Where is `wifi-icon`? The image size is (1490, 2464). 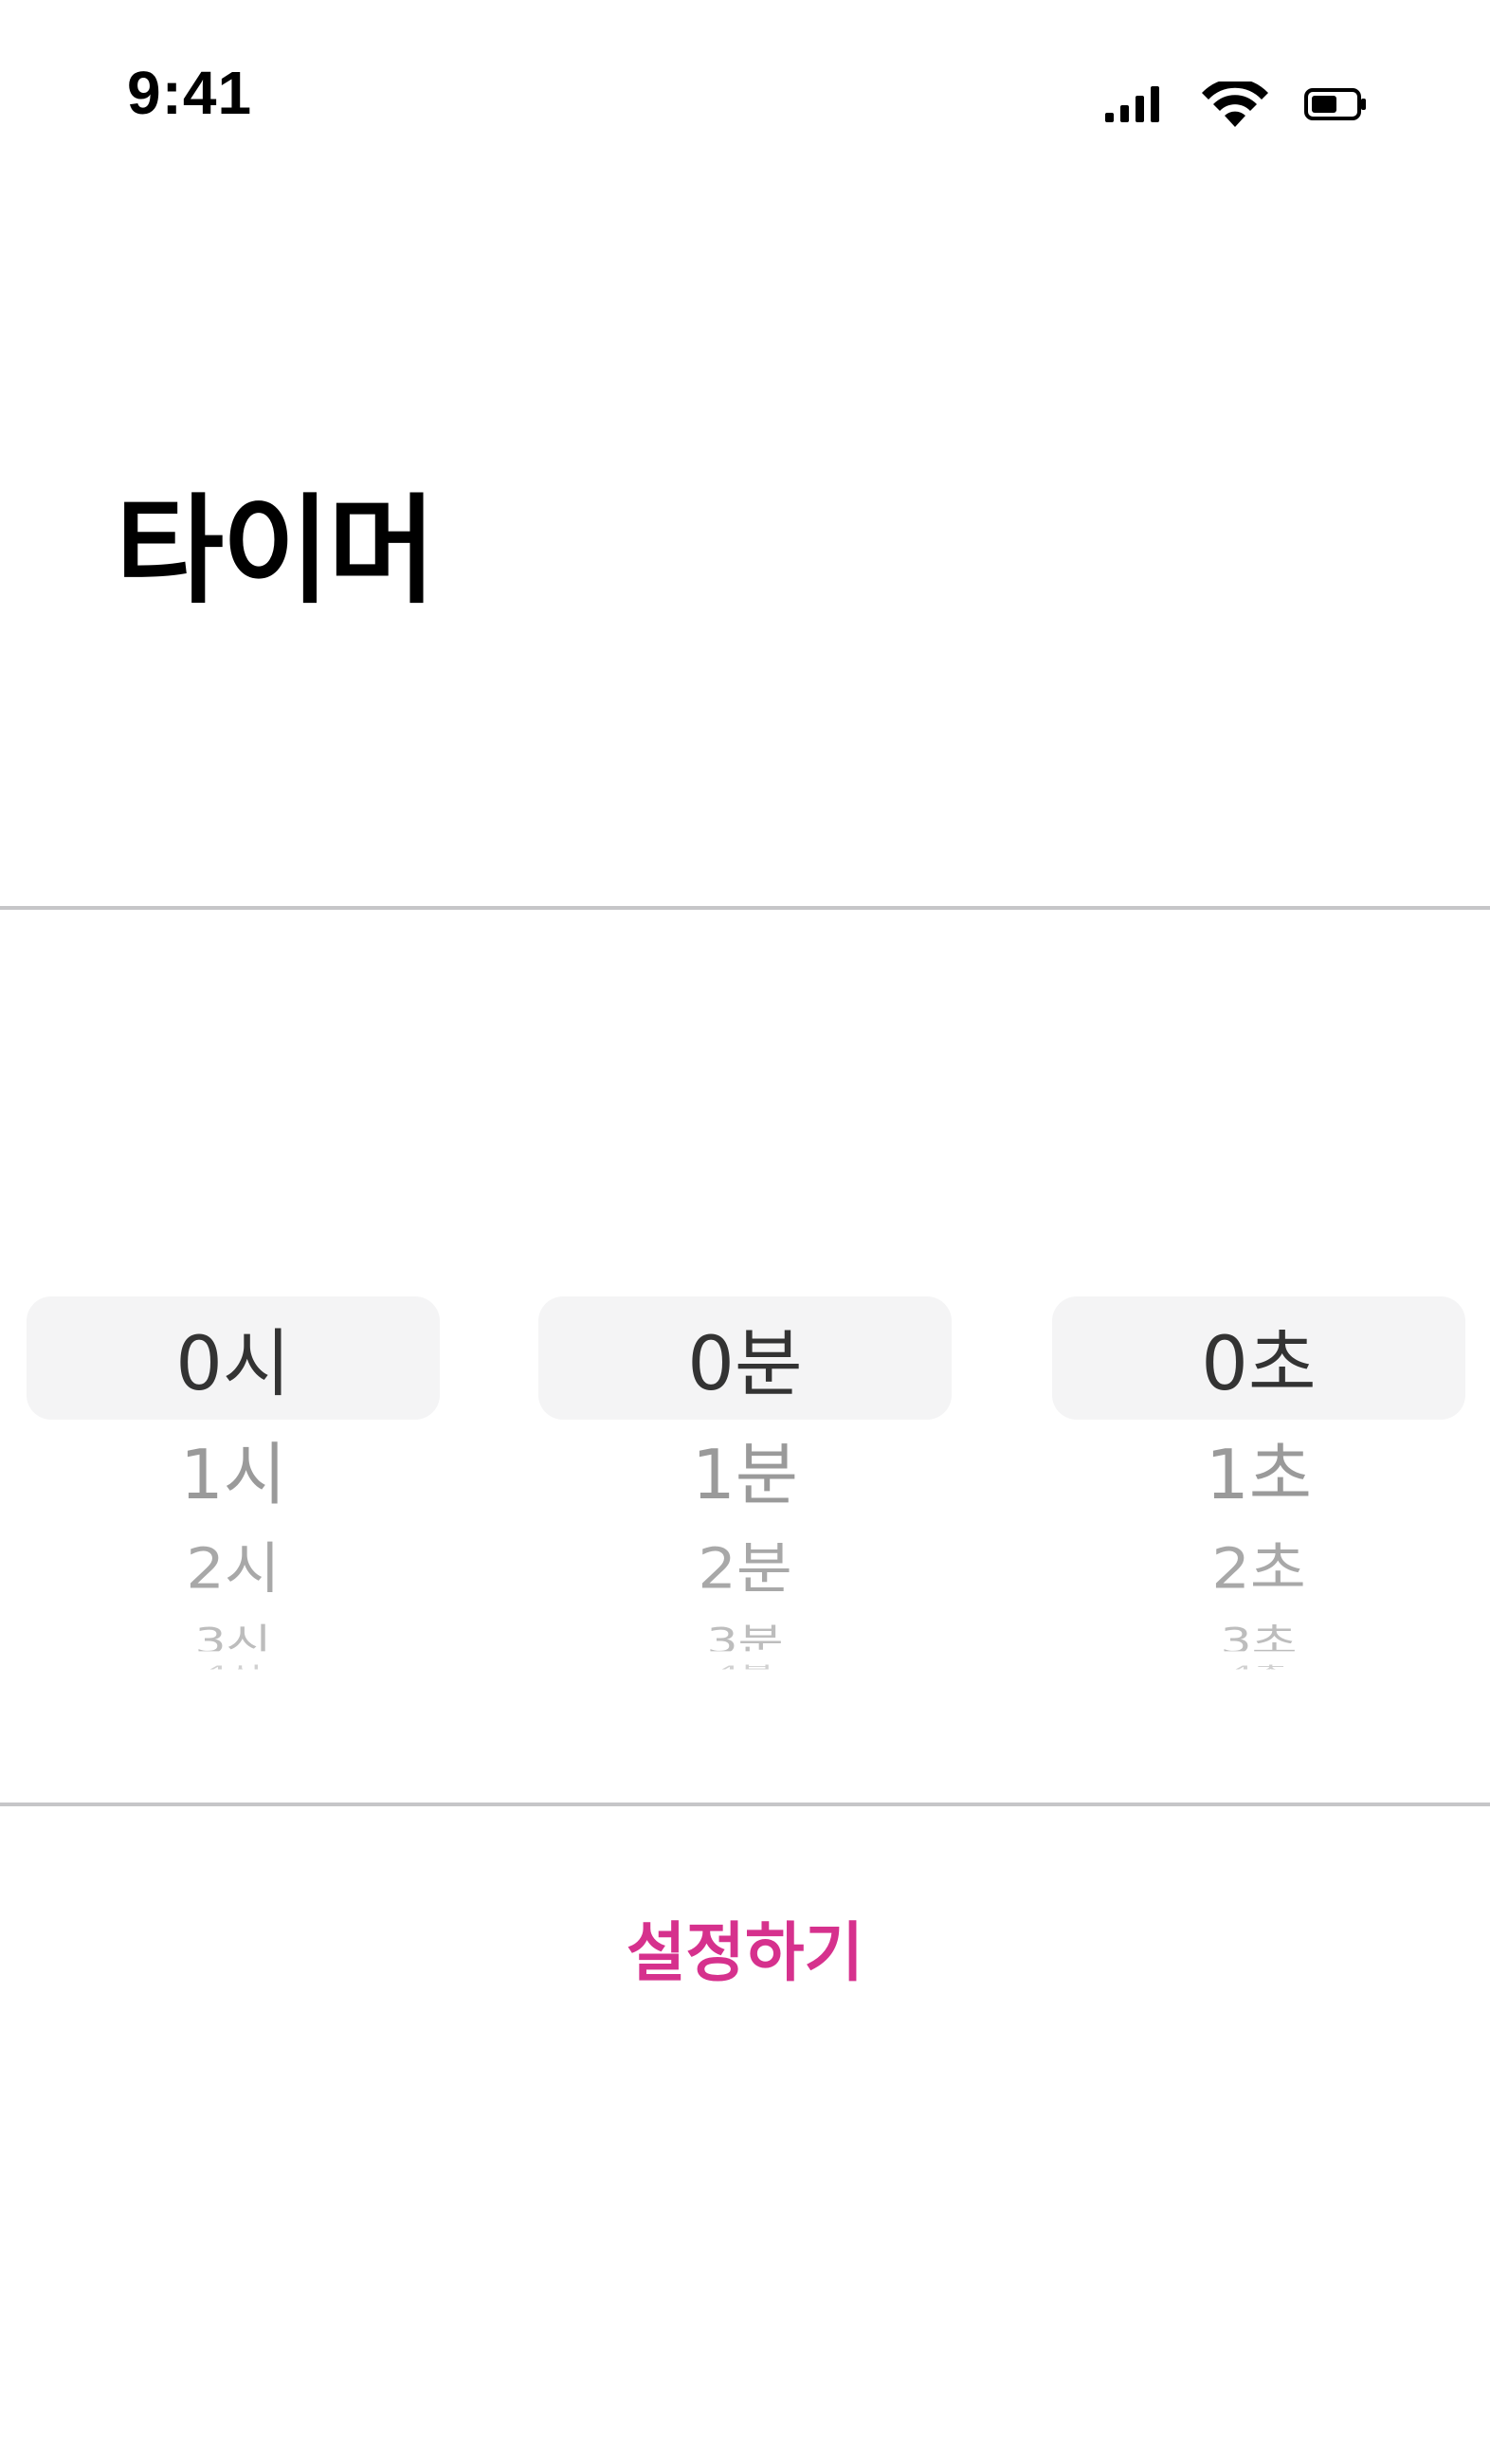
wifi-icon is located at coordinates (1235, 105).